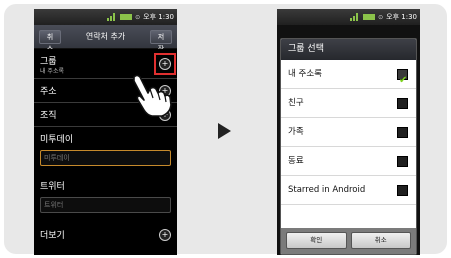 The image size is (451, 258). Describe the element at coordinates (105, 158) in the screenshot. I see `me2day-field: 미투데이` at that location.